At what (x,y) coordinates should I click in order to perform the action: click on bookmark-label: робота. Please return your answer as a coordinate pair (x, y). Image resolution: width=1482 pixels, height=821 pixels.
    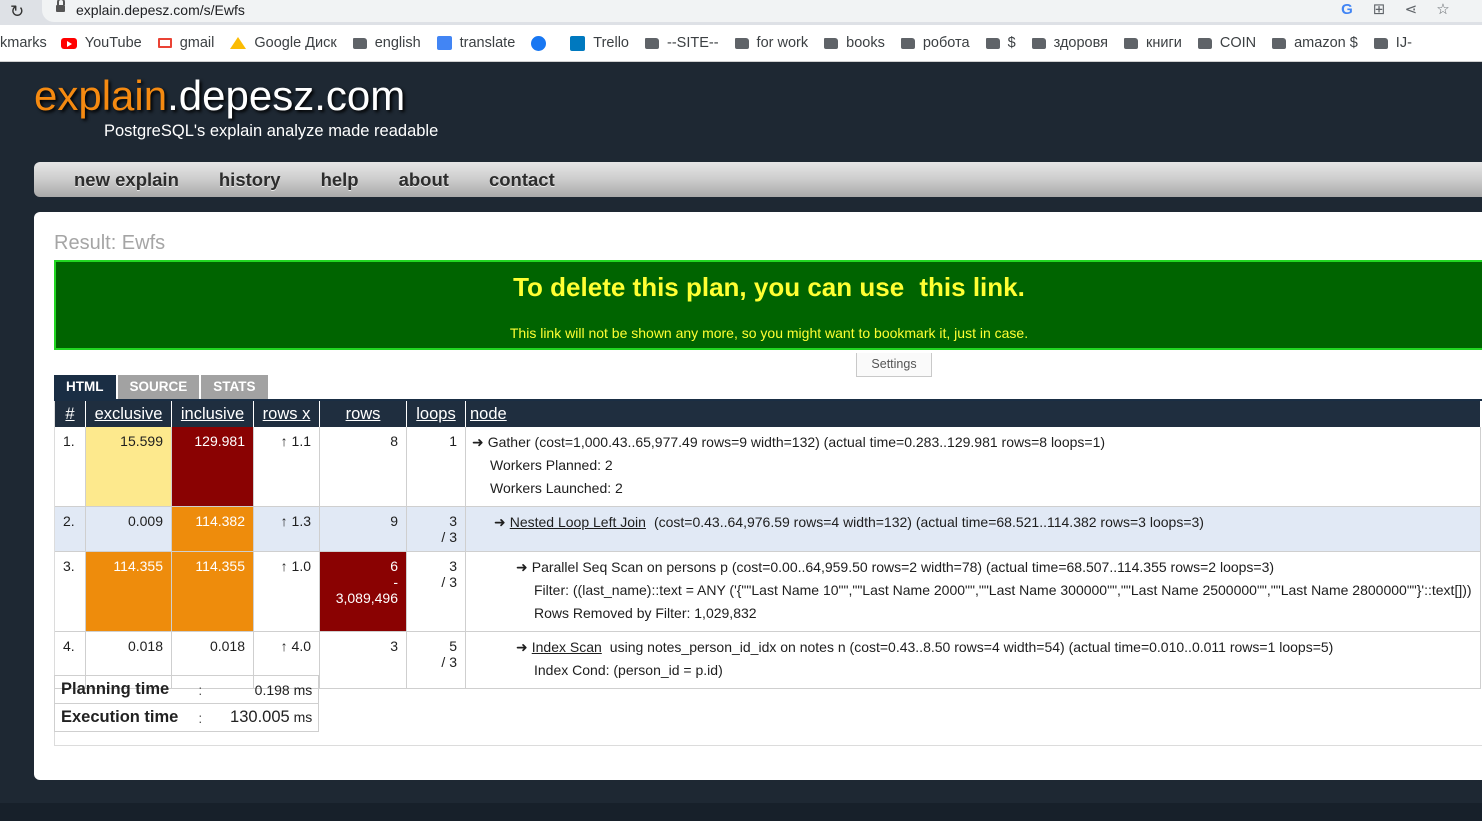
    Looking at the image, I should click on (946, 43).